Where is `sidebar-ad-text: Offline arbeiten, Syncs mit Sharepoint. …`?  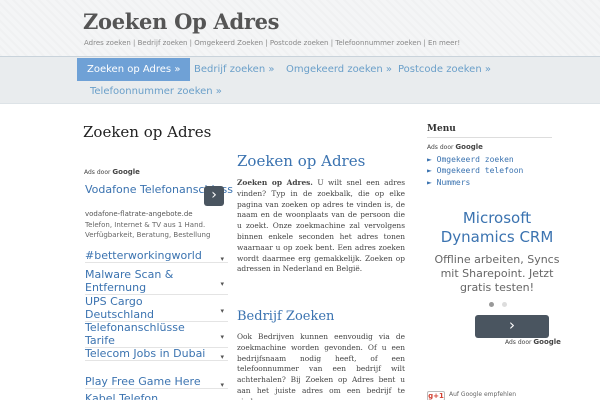
sidebar-ad-text: Offline arbeiten, Syncs mit Sharepoint. … is located at coordinates (497, 273).